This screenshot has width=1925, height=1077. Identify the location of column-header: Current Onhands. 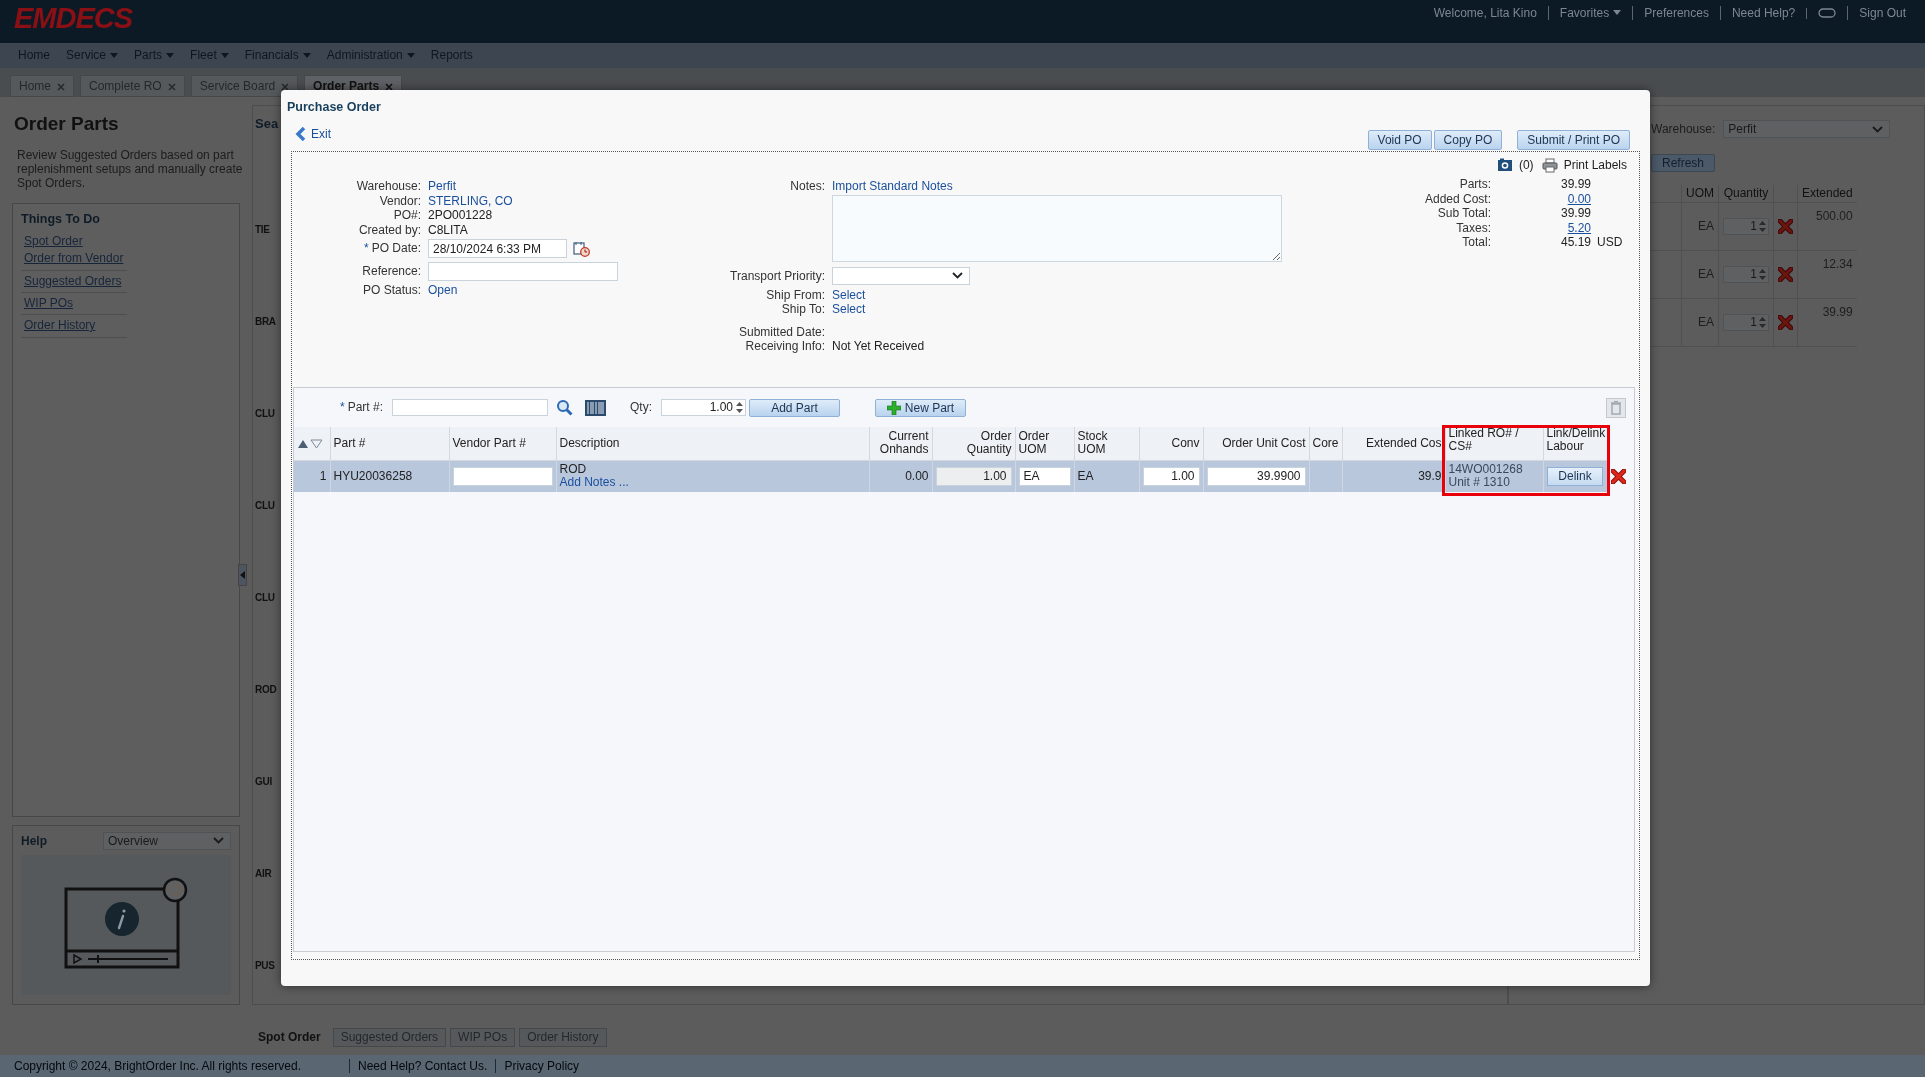
(900, 443).